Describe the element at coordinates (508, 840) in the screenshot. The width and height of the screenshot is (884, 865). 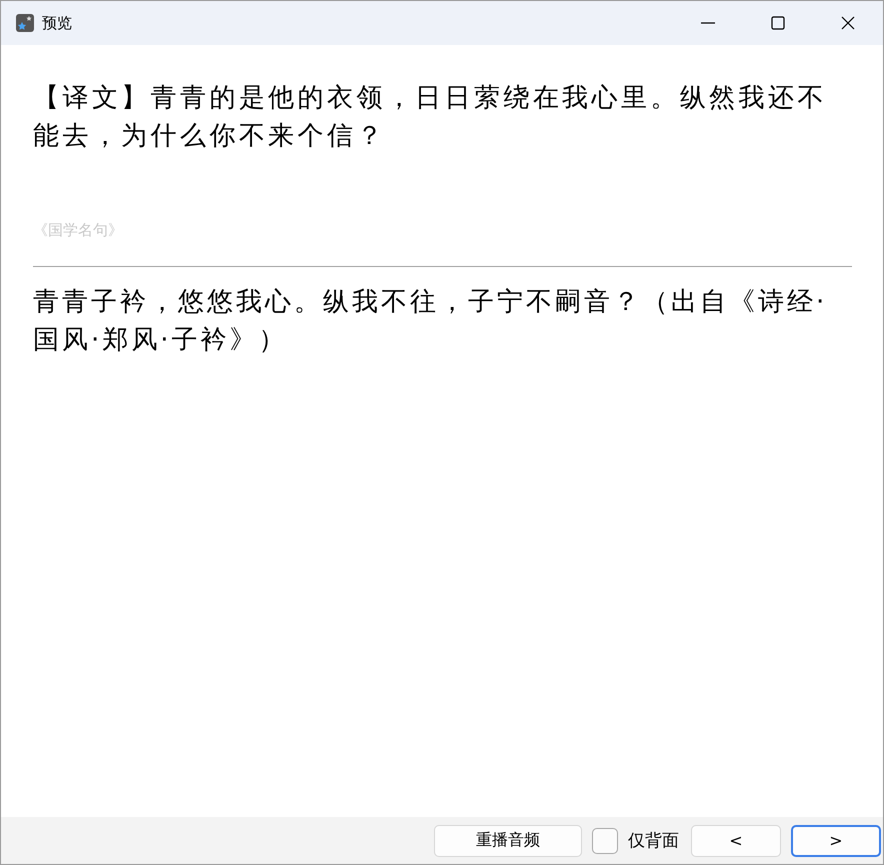
I see `replay-audio-button: 重播音频` at that location.